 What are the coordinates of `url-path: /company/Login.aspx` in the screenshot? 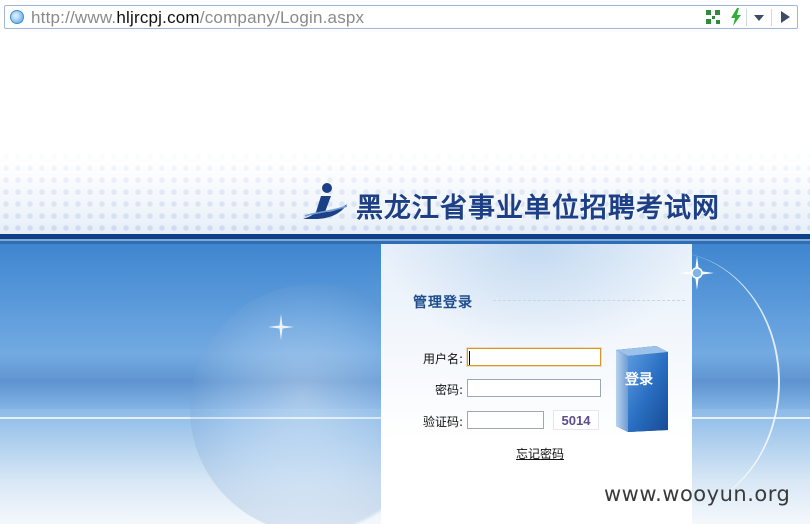 It's located at (282, 17).